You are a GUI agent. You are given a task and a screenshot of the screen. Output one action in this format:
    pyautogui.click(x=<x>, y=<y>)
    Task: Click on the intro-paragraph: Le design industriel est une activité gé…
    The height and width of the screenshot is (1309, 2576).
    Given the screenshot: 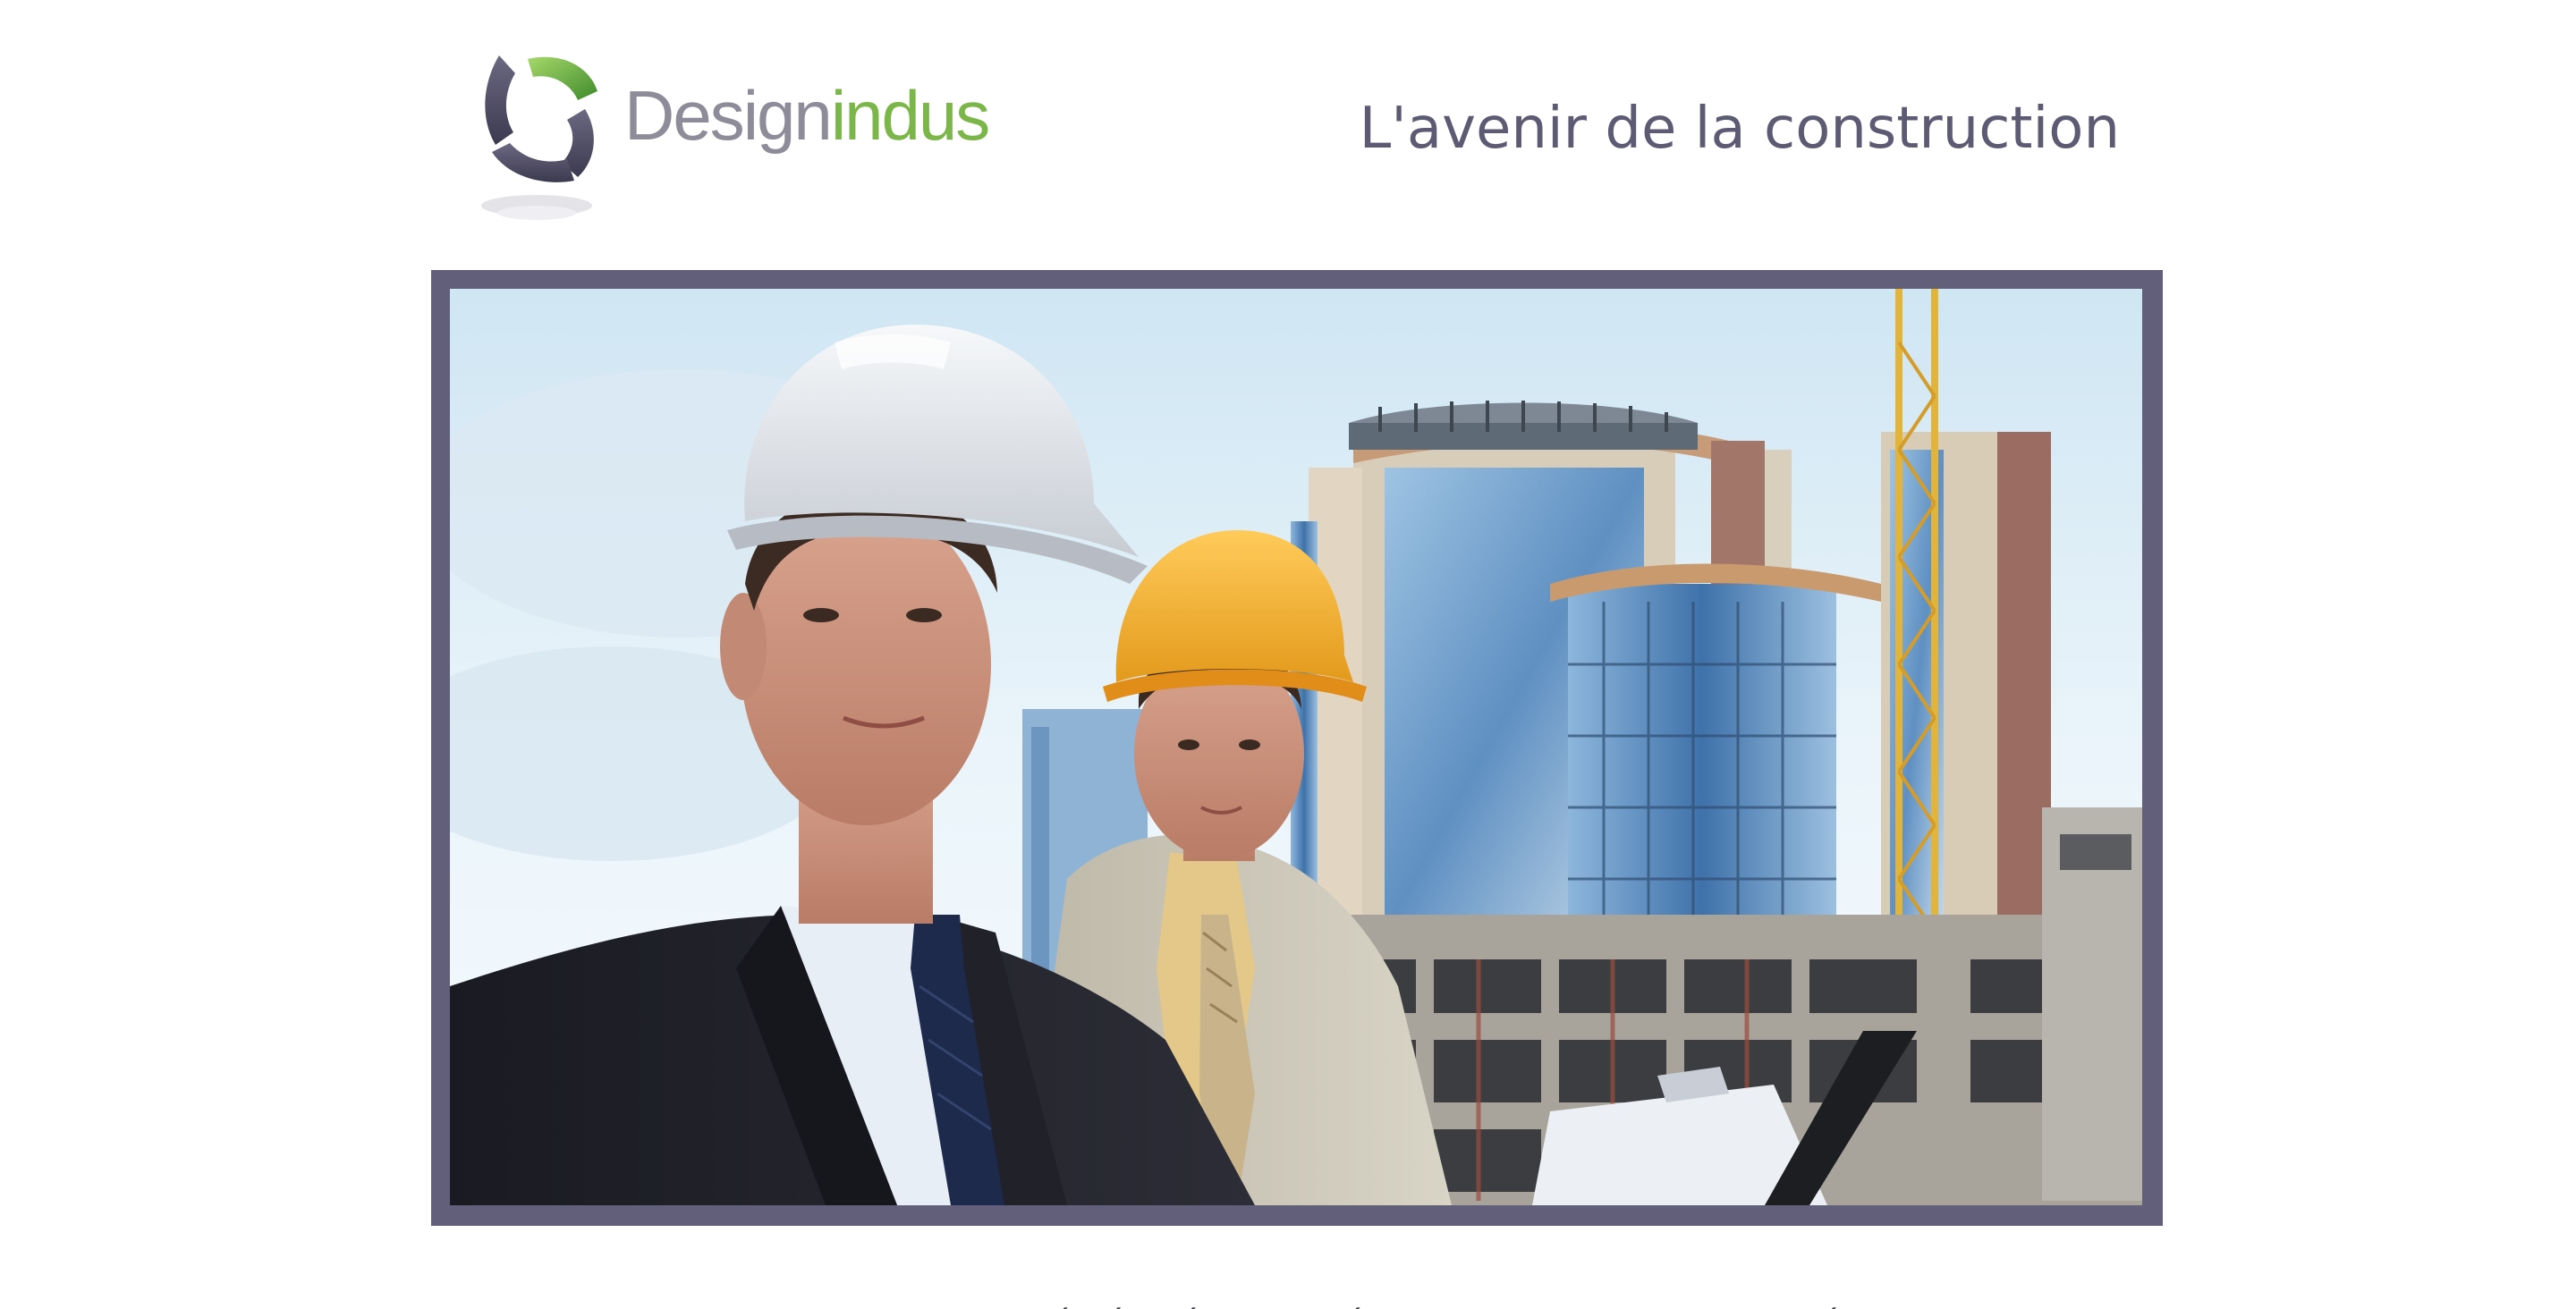 What is the action you would take?
    pyautogui.click(x=1297, y=1303)
    